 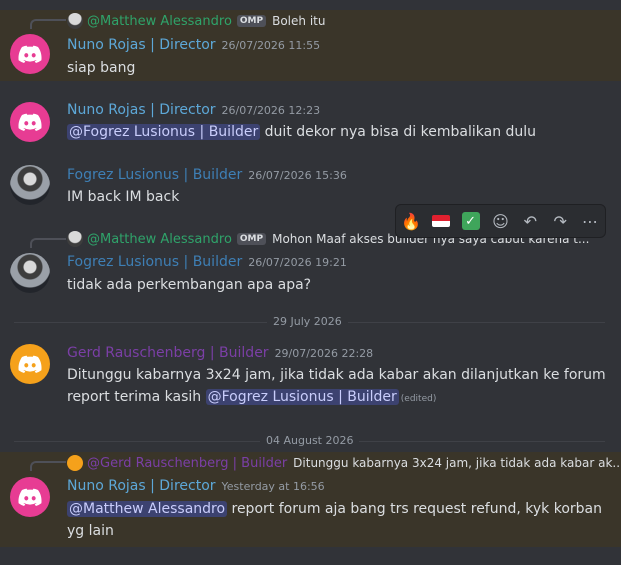 I want to click on message-body: report terima kasih, so click(x=136, y=397).